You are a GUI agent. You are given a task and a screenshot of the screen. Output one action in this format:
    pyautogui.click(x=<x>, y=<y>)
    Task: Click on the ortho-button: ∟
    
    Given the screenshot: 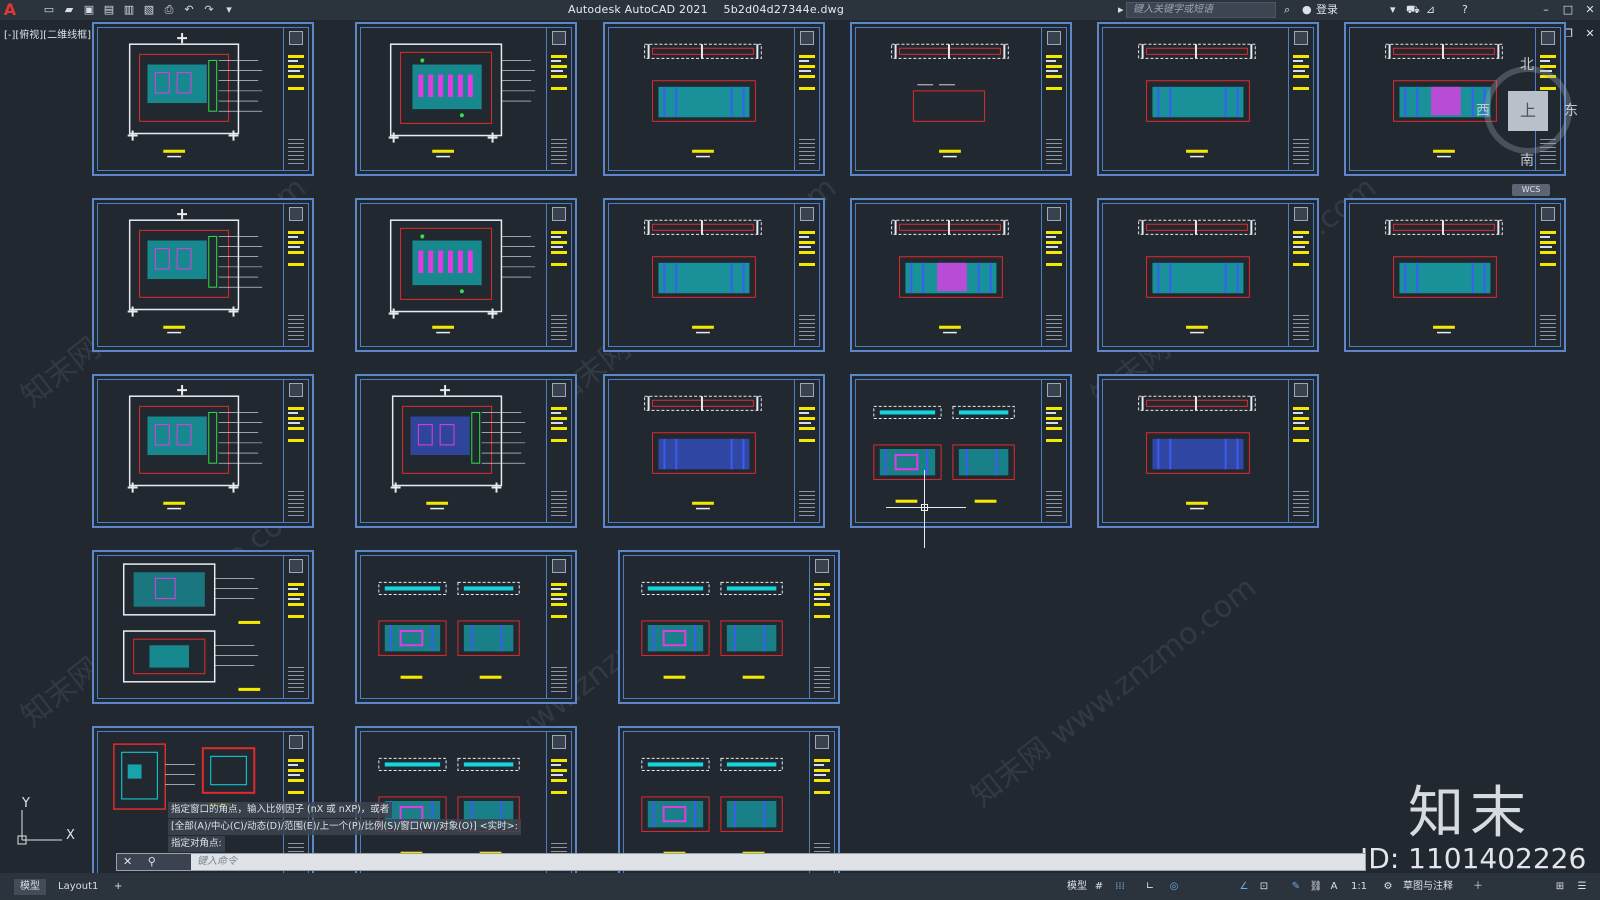 What is the action you would take?
    pyautogui.click(x=1150, y=887)
    